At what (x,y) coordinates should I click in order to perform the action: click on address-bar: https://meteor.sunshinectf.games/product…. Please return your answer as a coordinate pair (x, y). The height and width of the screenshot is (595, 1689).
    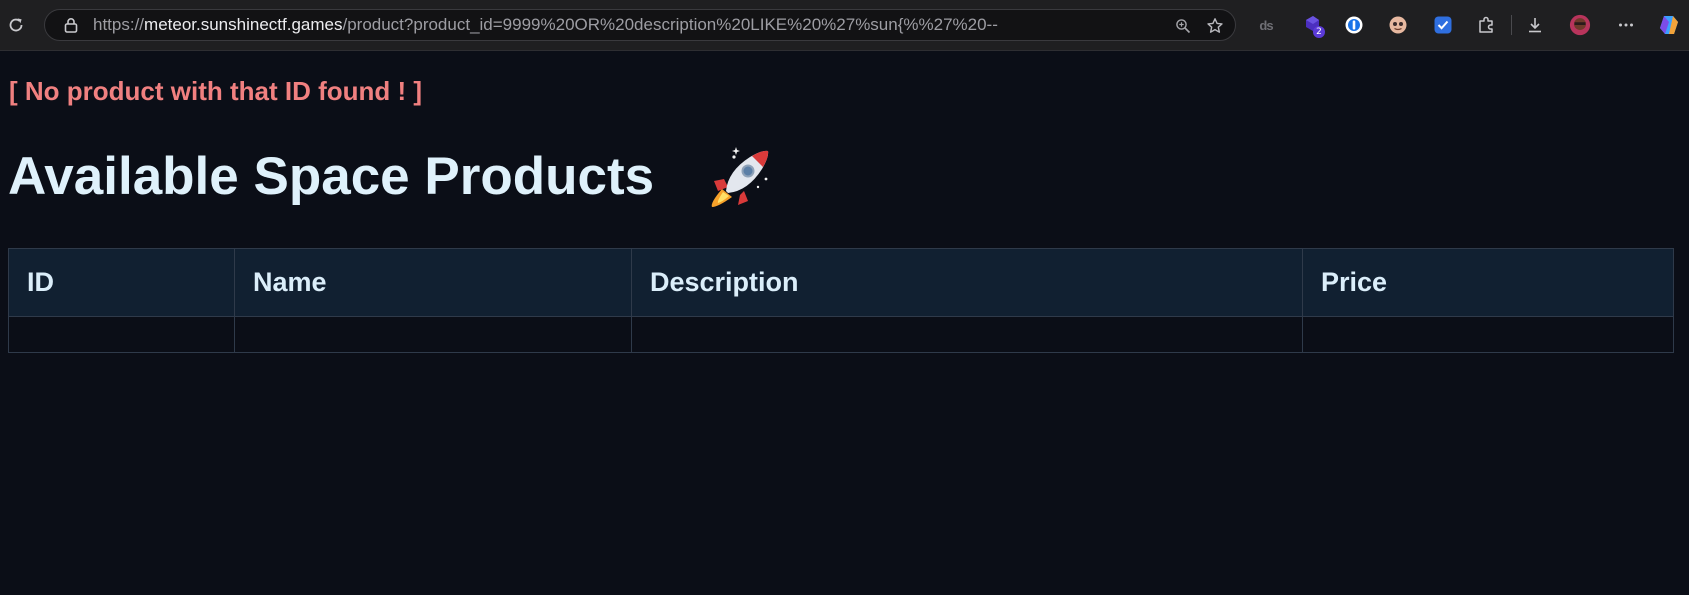
    Looking at the image, I should click on (640, 25).